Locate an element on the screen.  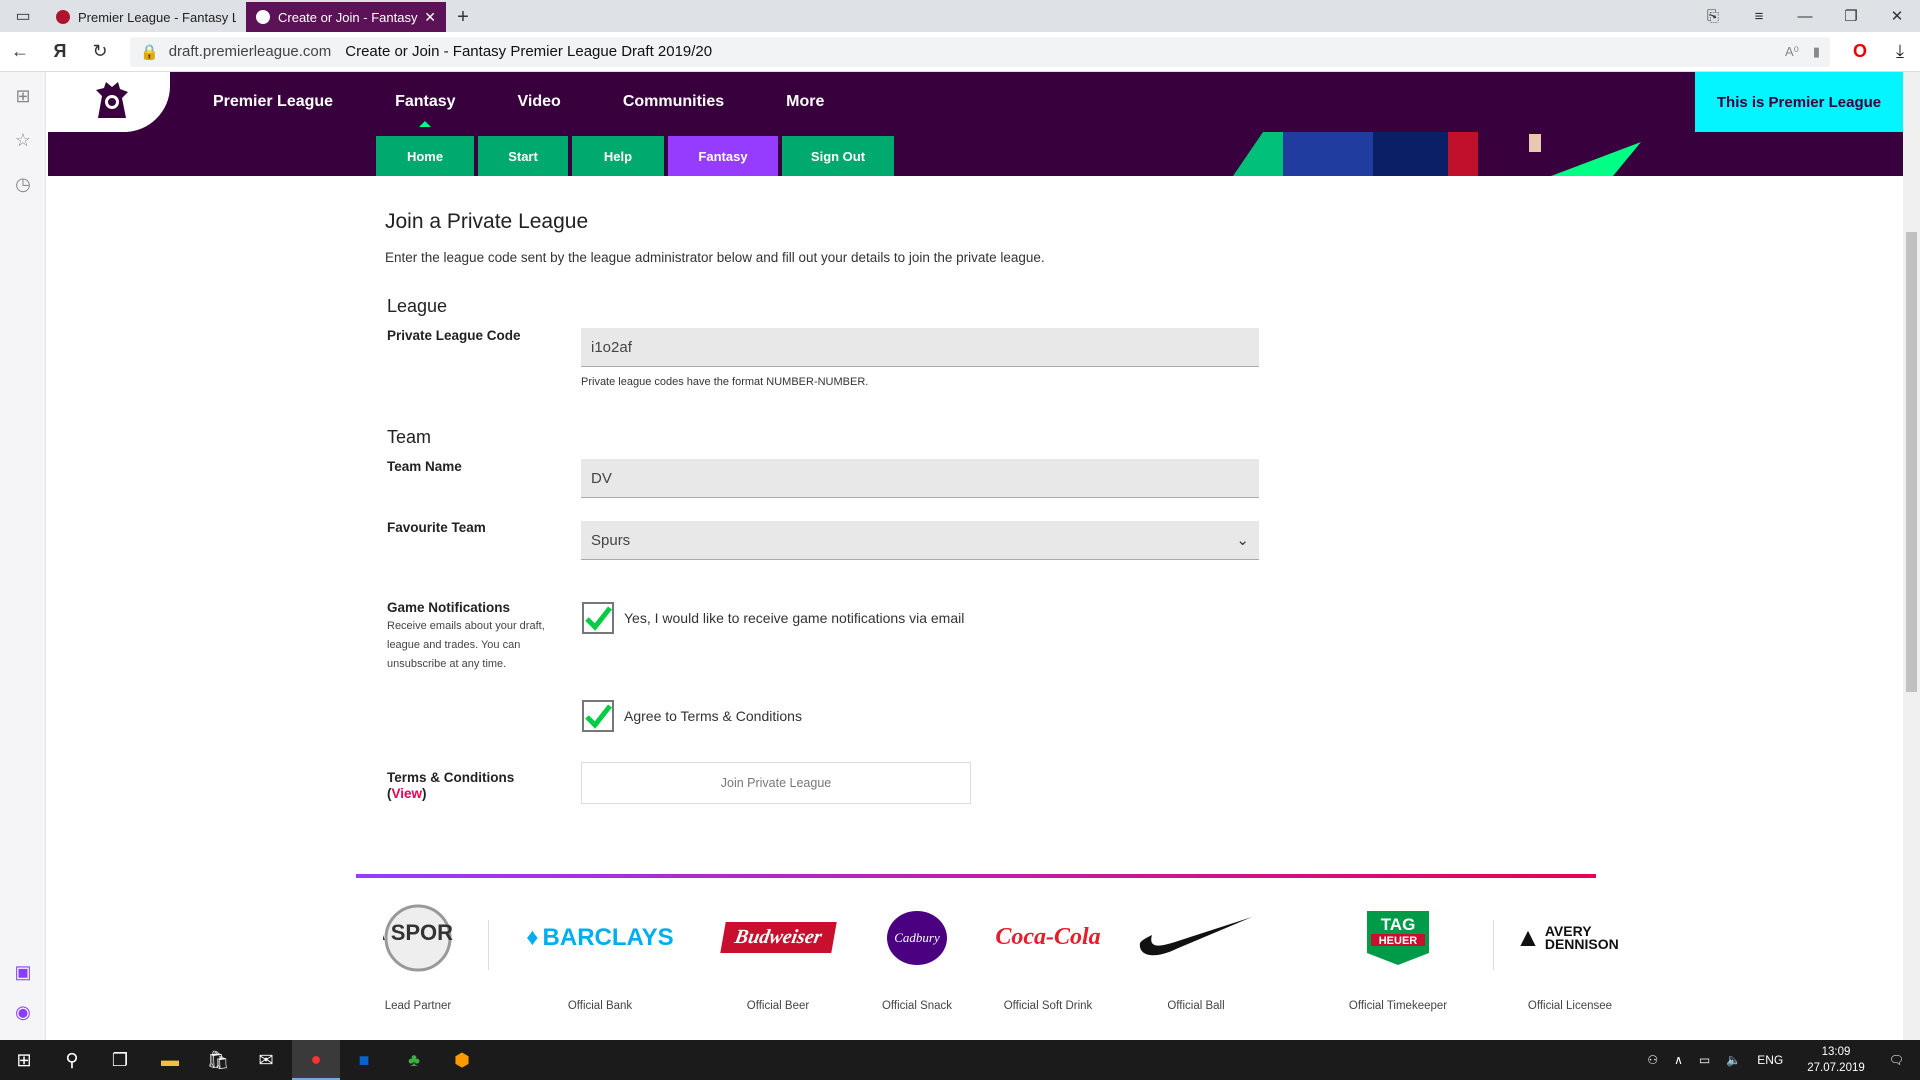
new-tab-icon: + is located at coordinates (463, 17).